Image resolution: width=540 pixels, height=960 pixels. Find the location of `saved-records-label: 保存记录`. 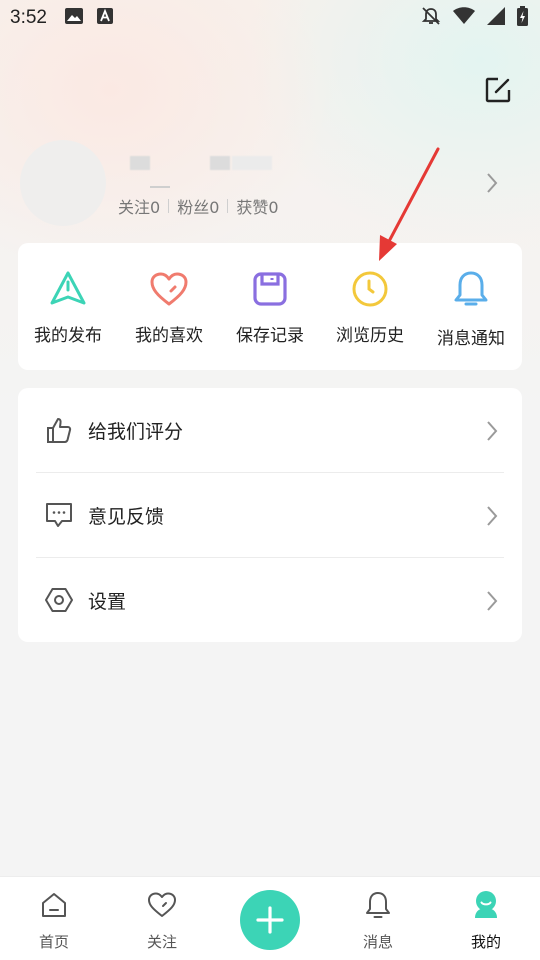

saved-records-label: 保存记录 is located at coordinates (270, 336).